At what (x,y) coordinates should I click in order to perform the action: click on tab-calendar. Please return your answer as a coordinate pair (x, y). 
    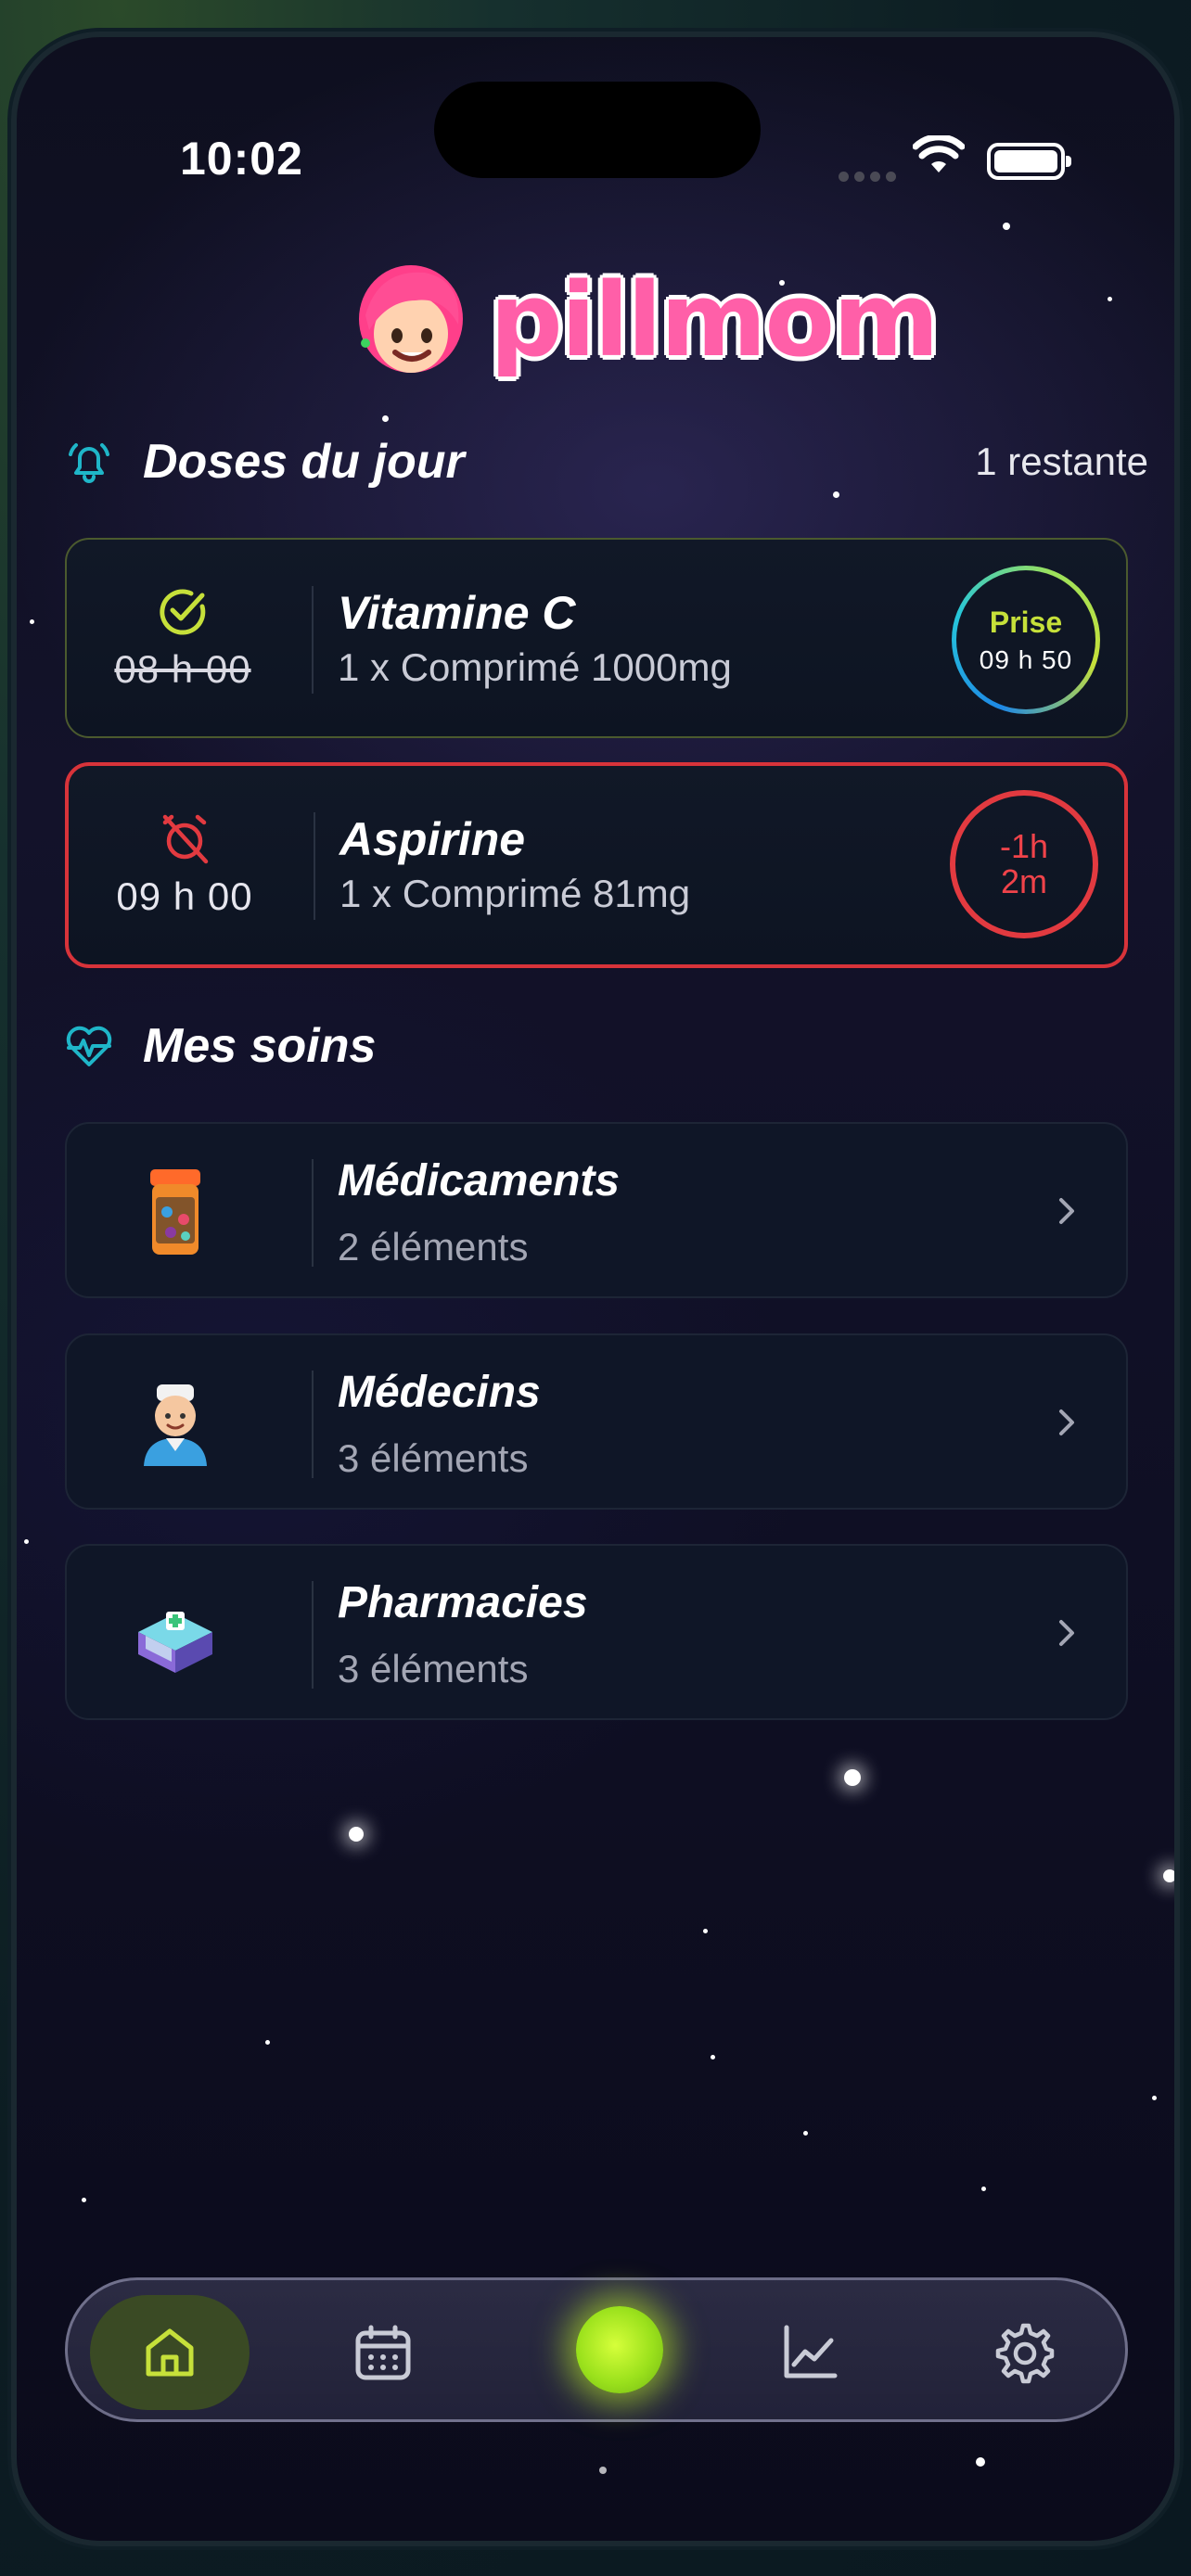
    Looking at the image, I should click on (383, 2352).